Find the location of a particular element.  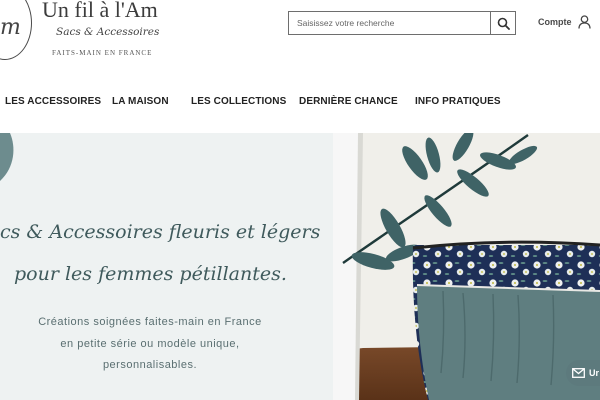

hero-description-line1: Créations soignées faites-main en France is located at coordinates (150, 322).